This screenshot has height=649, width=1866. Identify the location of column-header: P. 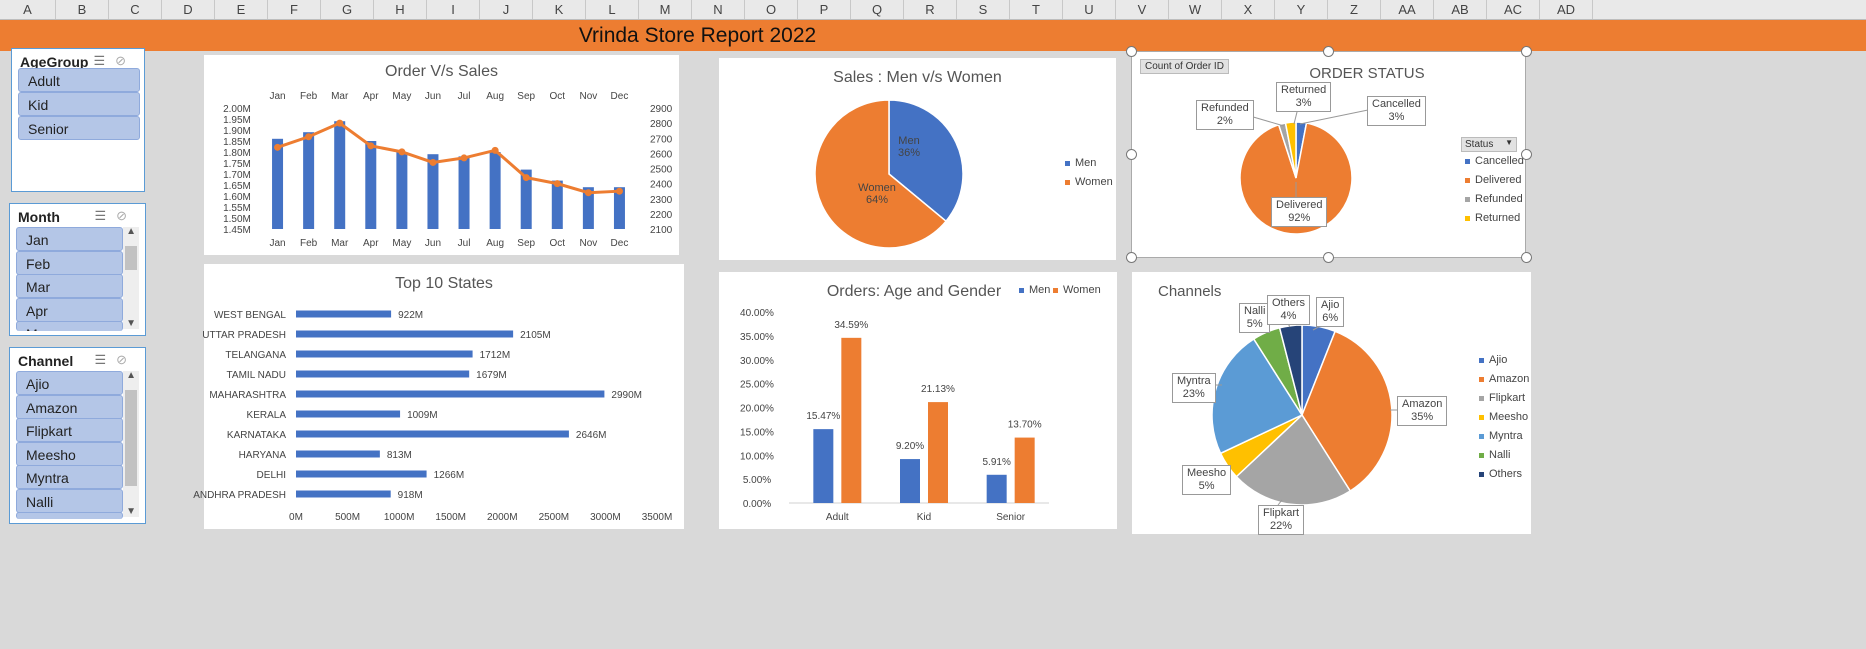
(824, 9).